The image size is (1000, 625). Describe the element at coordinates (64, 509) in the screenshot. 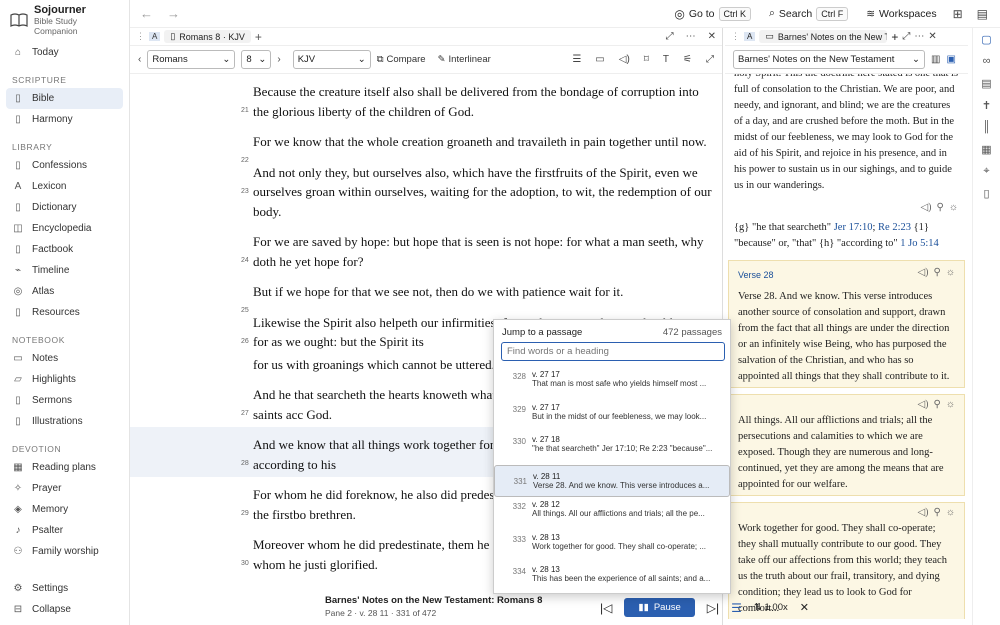

I see `sidebar-item-memory: ◈ Memory` at that location.